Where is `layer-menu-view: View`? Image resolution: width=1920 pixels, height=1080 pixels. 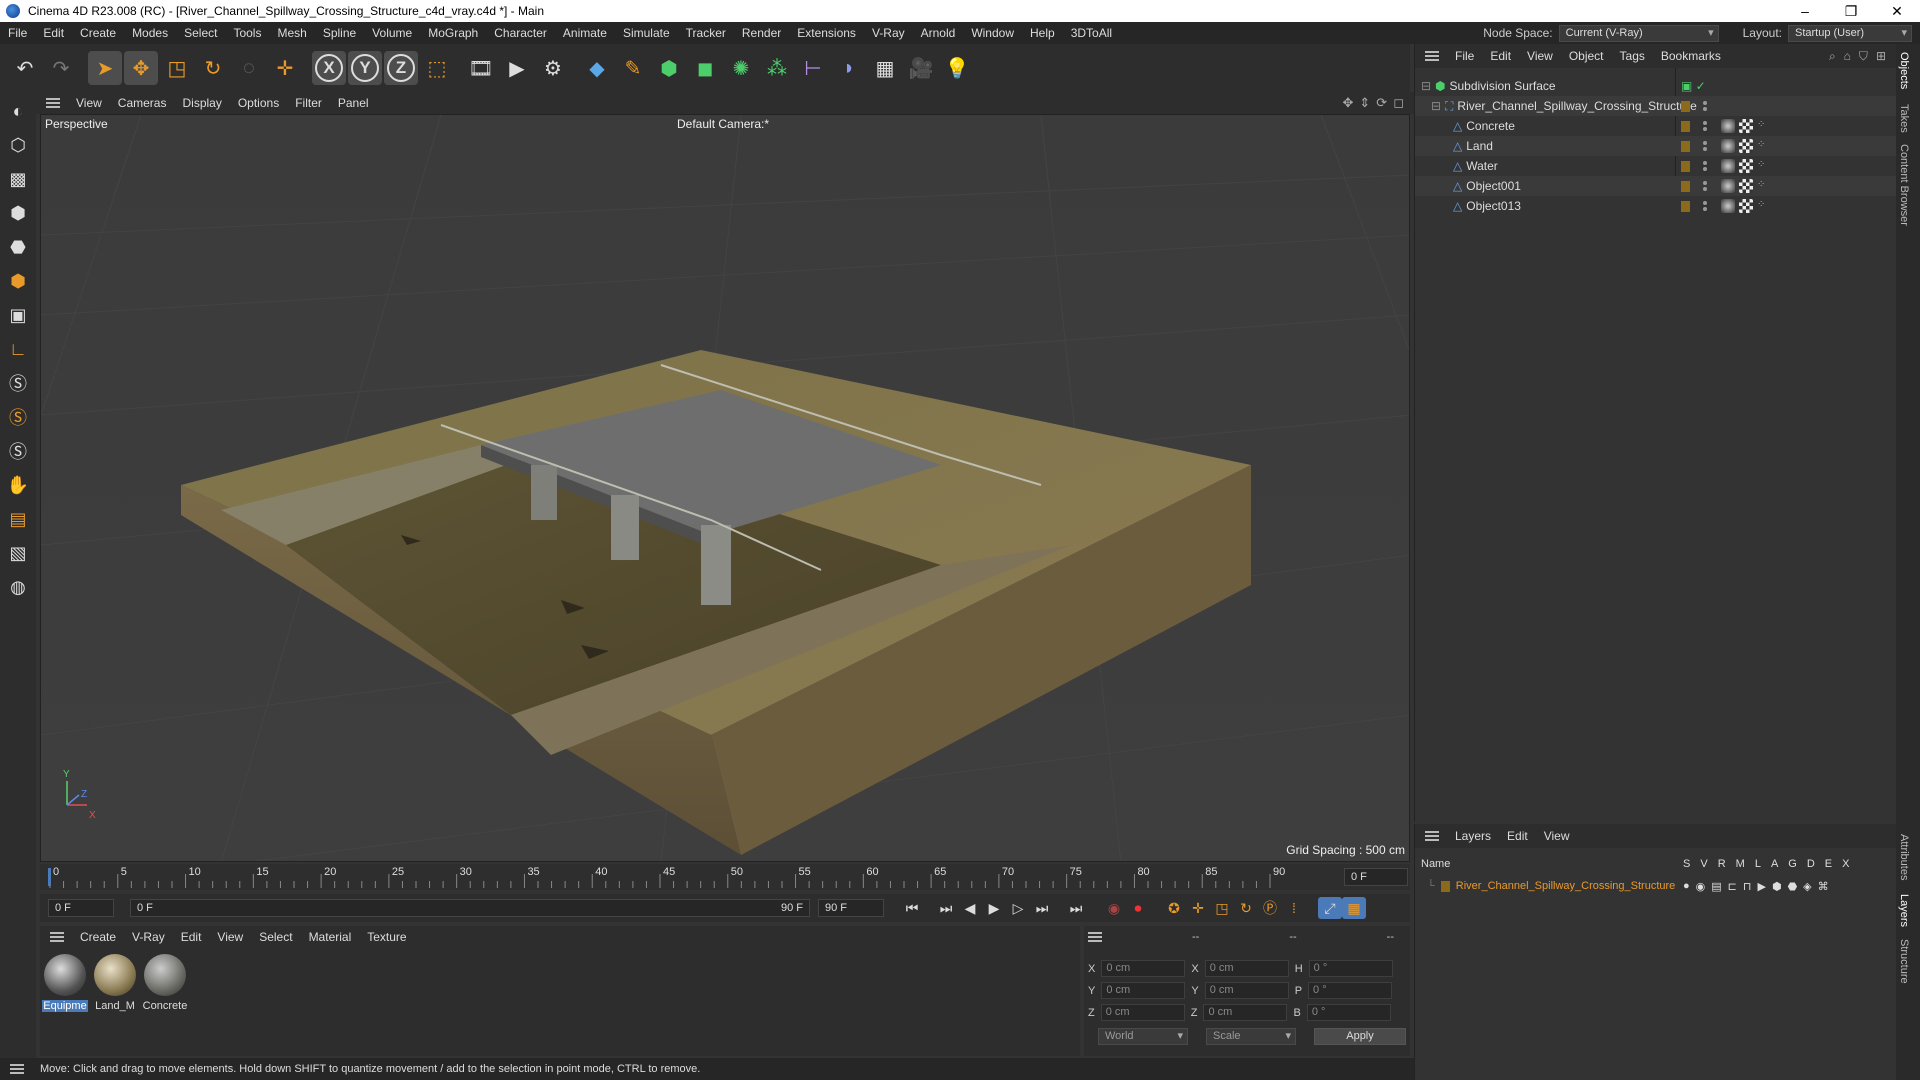
layer-menu-view: View is located at coordinates (1557, 836).